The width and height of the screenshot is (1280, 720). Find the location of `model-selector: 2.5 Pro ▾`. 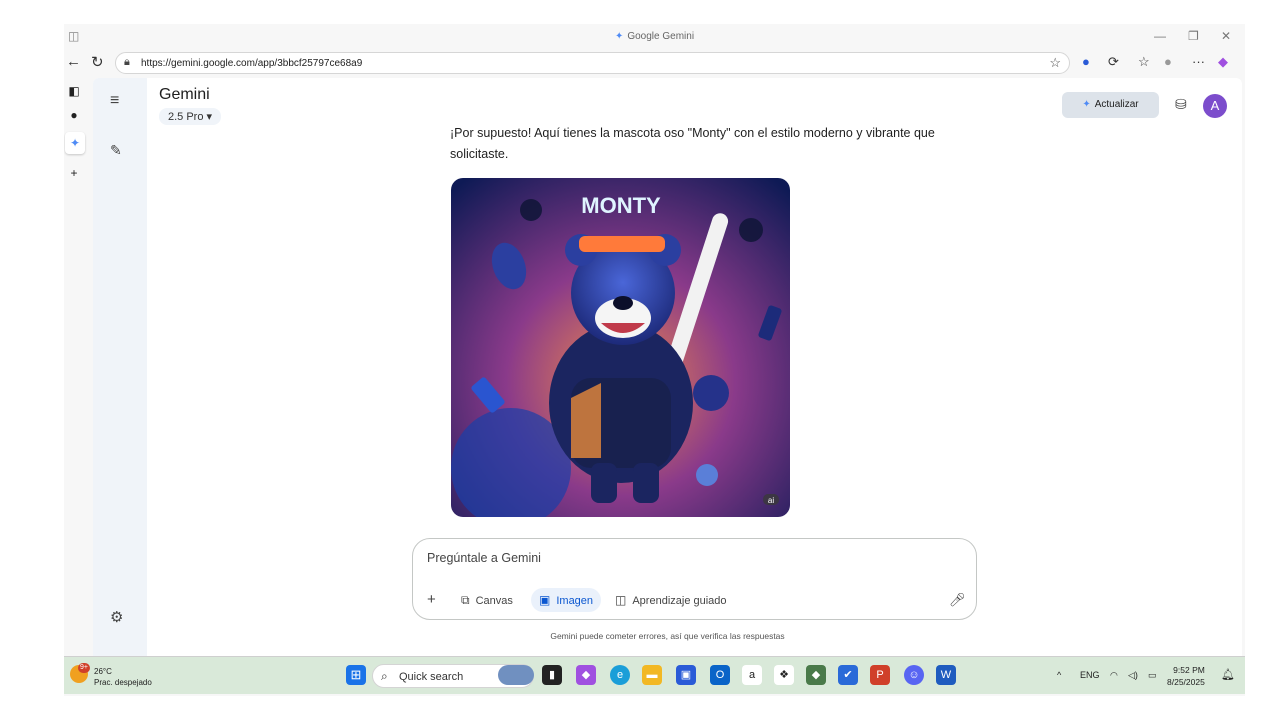

model-selector: 2.5 Pro ▾ is located at coordinates (190, 116).